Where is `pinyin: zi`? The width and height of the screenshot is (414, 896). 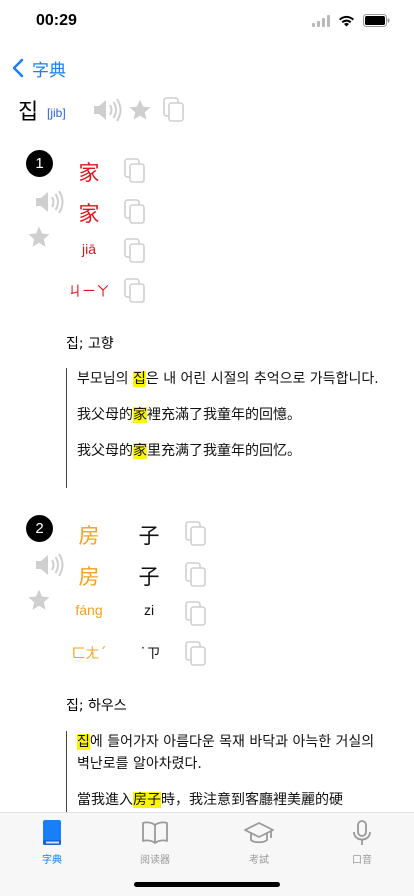
pinyin: zi is located at coordinates (149, 610).